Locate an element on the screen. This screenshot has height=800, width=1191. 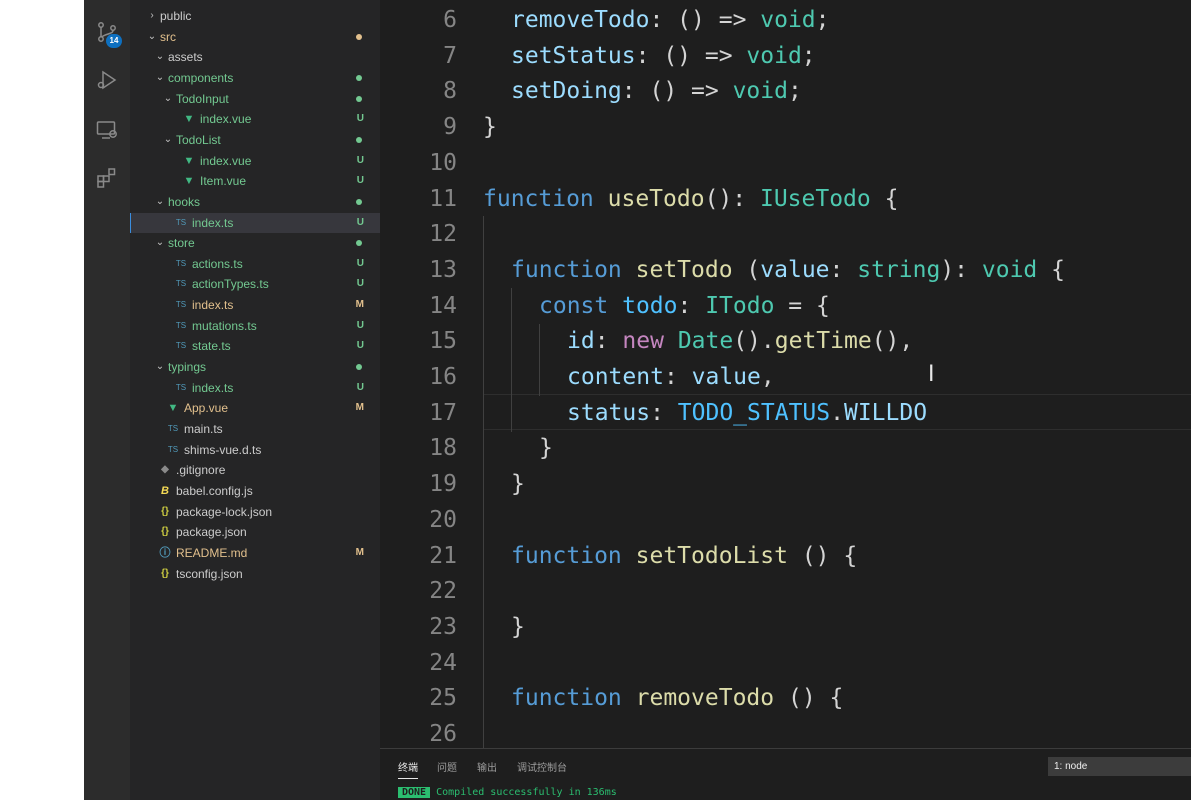
explorer-file: {} package-lock.json is located at coordinates (255, 512).